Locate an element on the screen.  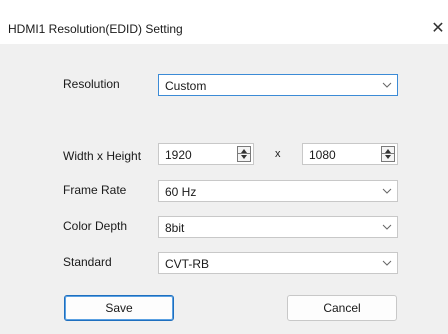
color-depth-label: Color Depth is located at coordinates (95, 226).